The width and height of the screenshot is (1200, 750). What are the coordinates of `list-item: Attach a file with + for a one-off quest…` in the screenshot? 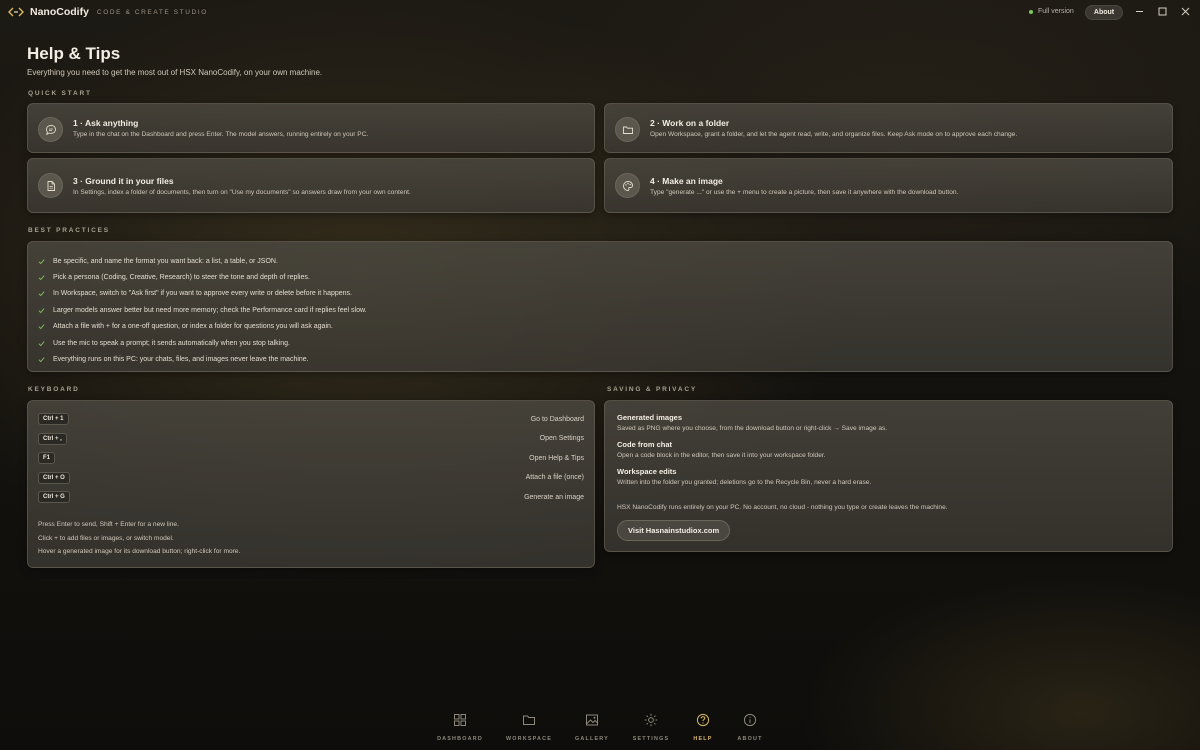 It's located at (202, 327).